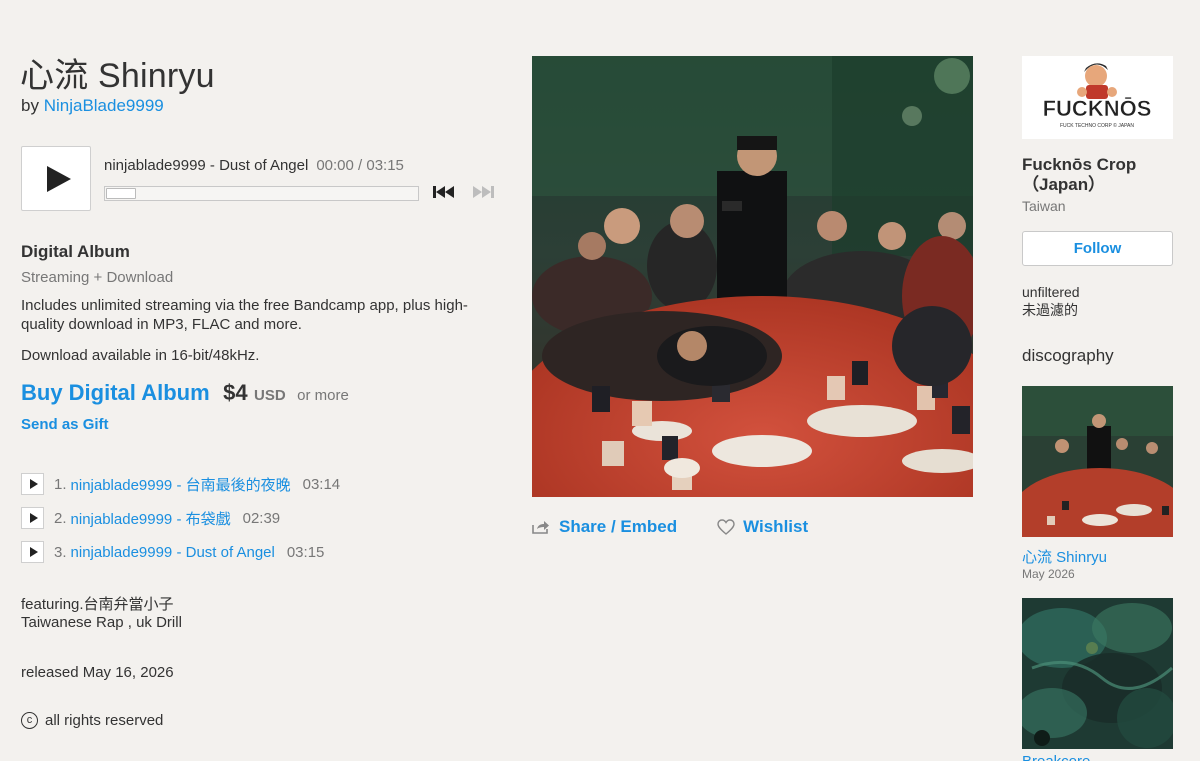 The height and width of the screenshot is (761, 1200). I want to click on buy-row: Buy Digital Album $4 USD or more, so click(185, 393).